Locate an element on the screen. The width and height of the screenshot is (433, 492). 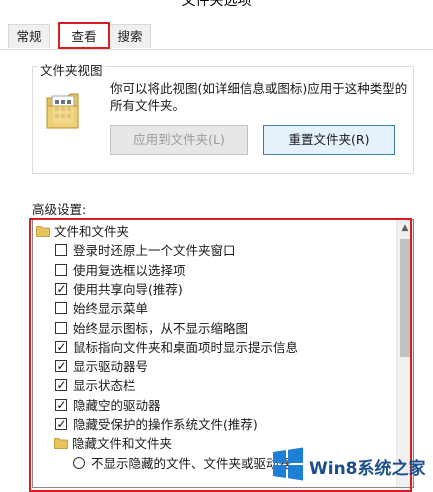
tree-item-label: 隐藏空的驱动器 is located at coordinates (117, 405).